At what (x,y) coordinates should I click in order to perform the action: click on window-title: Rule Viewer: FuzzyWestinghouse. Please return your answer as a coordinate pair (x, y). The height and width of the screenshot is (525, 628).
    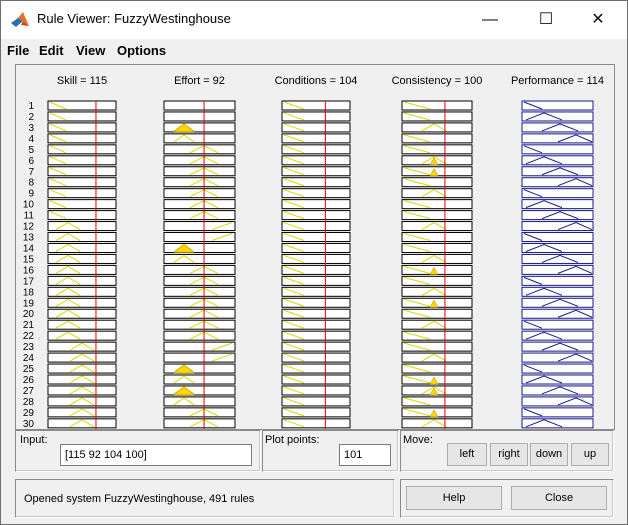
    Looking at the image, I should click on (134, 18).